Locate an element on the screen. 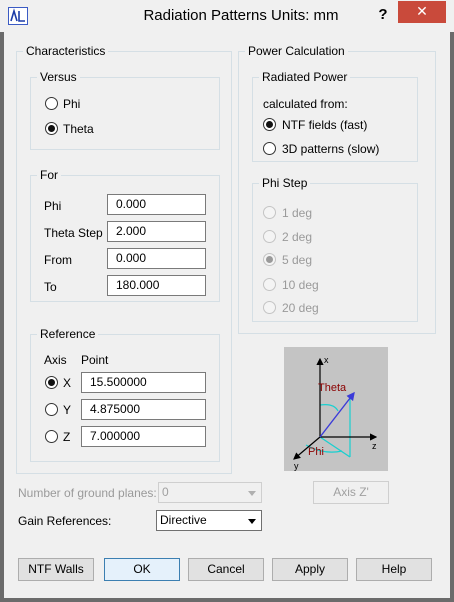 This screenshot has height=602, width=454. theta-label: Theta is located at coordinates (332, 388).